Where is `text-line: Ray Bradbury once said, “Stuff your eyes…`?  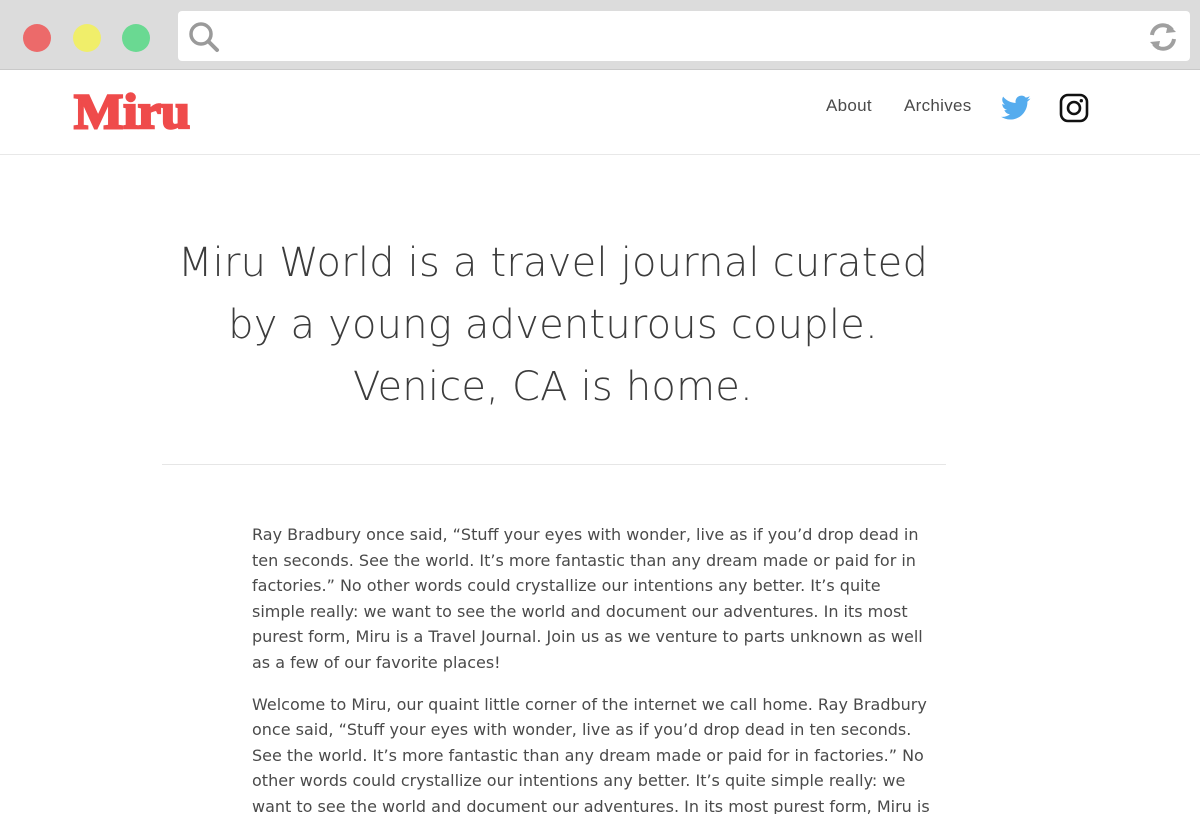
text-line: Ray Bradbury once said, “Stuff your eyes… is located at coordinates (585, 534).